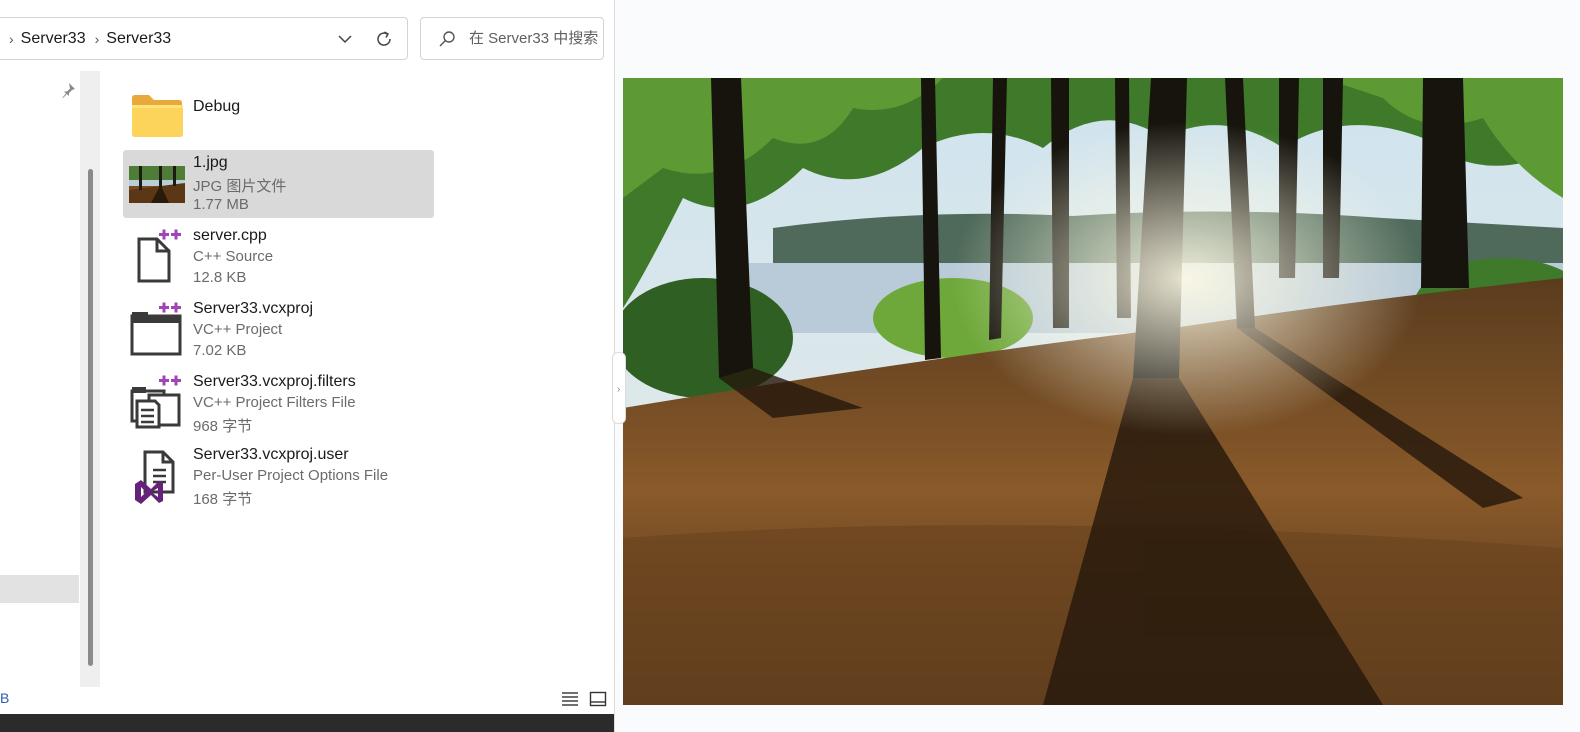 Image resolution: width=1580 pixels, height=732 pixels. I want to click on vcxproj-filters-icon, so click(155, 402).